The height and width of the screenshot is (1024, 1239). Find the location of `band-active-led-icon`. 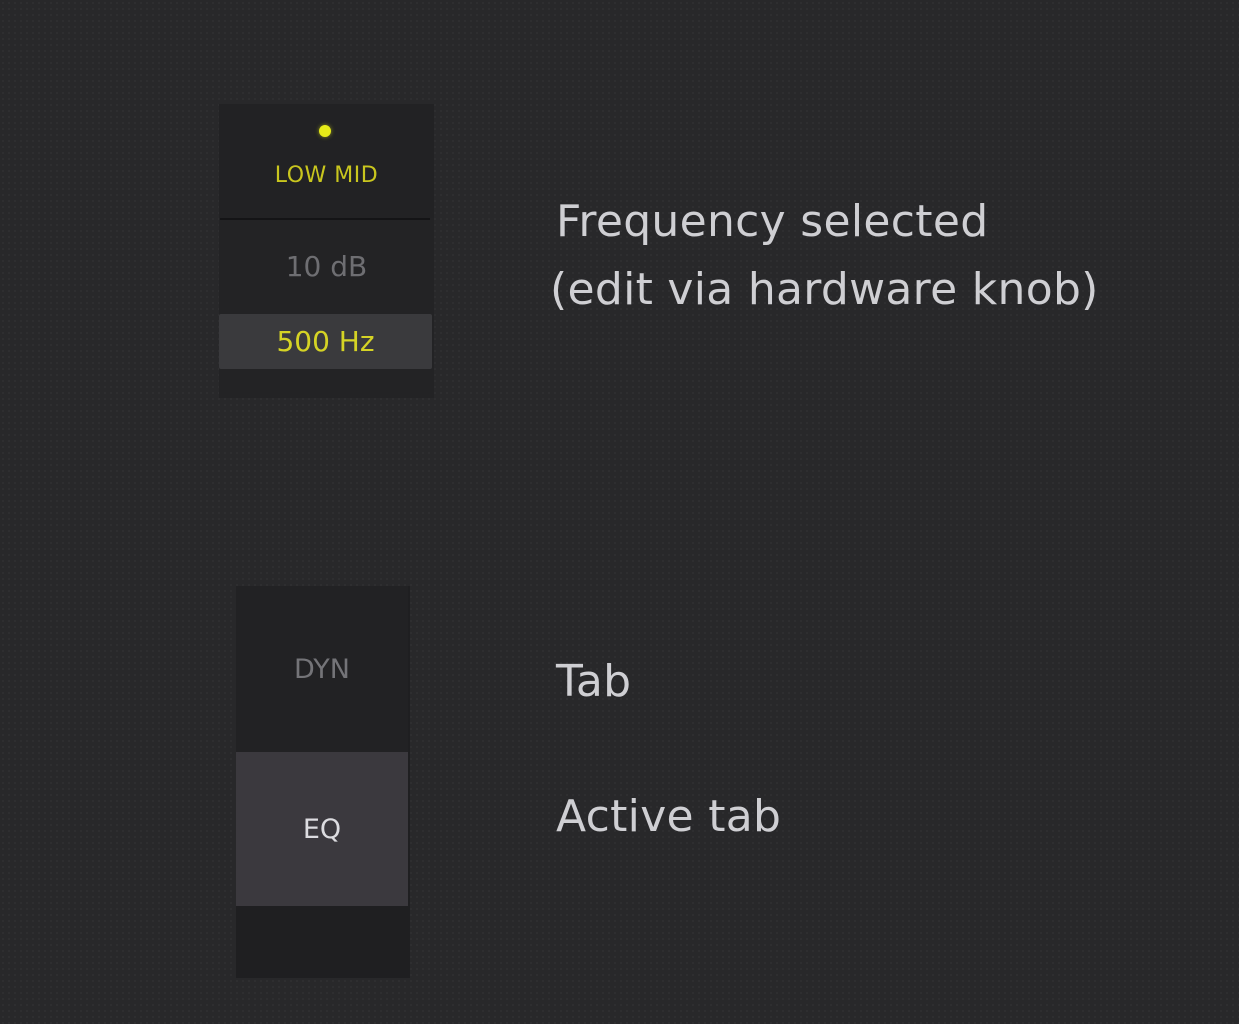

band-active-led-icon is located at coordinates (325, 131).